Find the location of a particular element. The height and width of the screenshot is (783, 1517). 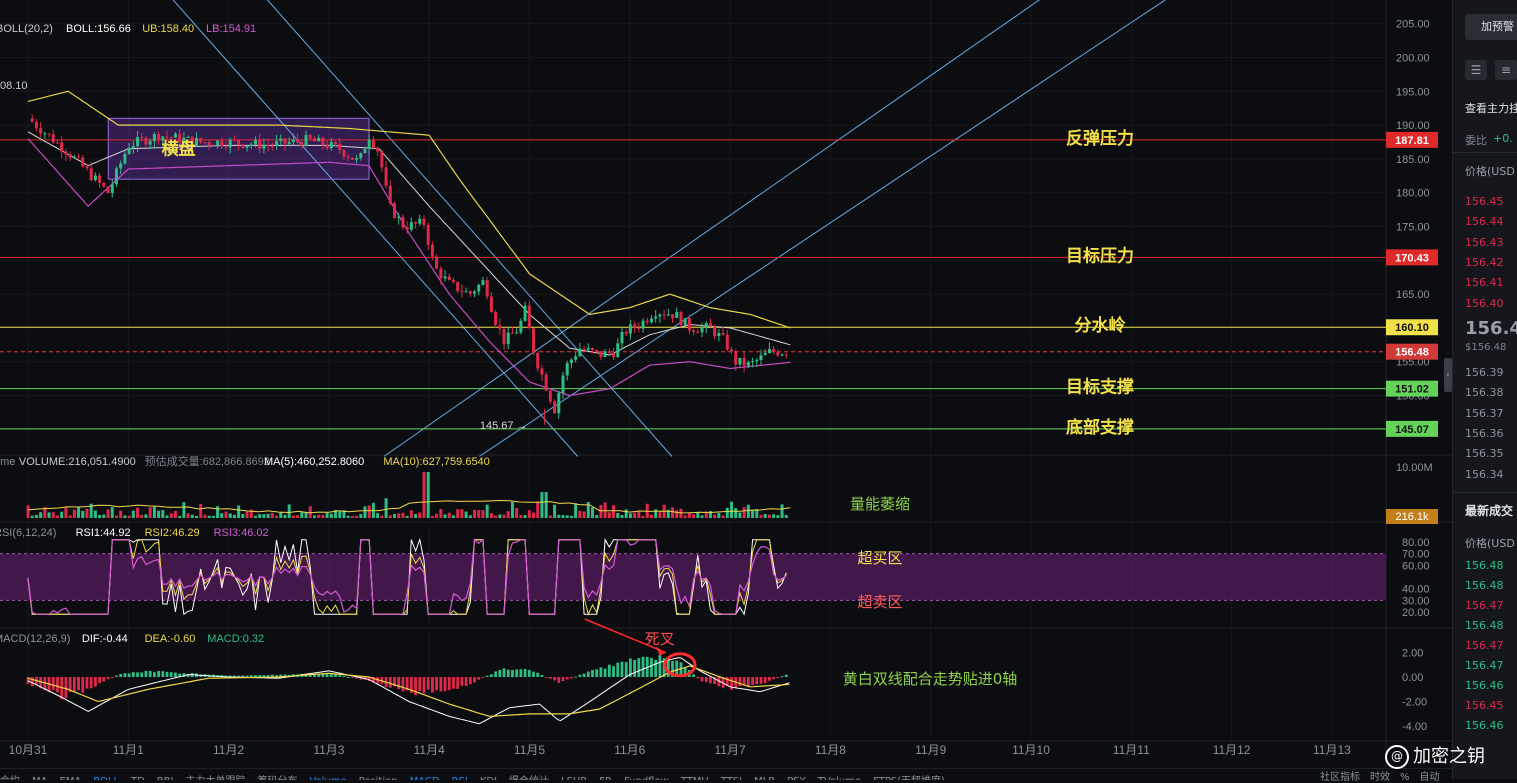

date-tick-label: 11月12 is located at coordinates (1232, 750).